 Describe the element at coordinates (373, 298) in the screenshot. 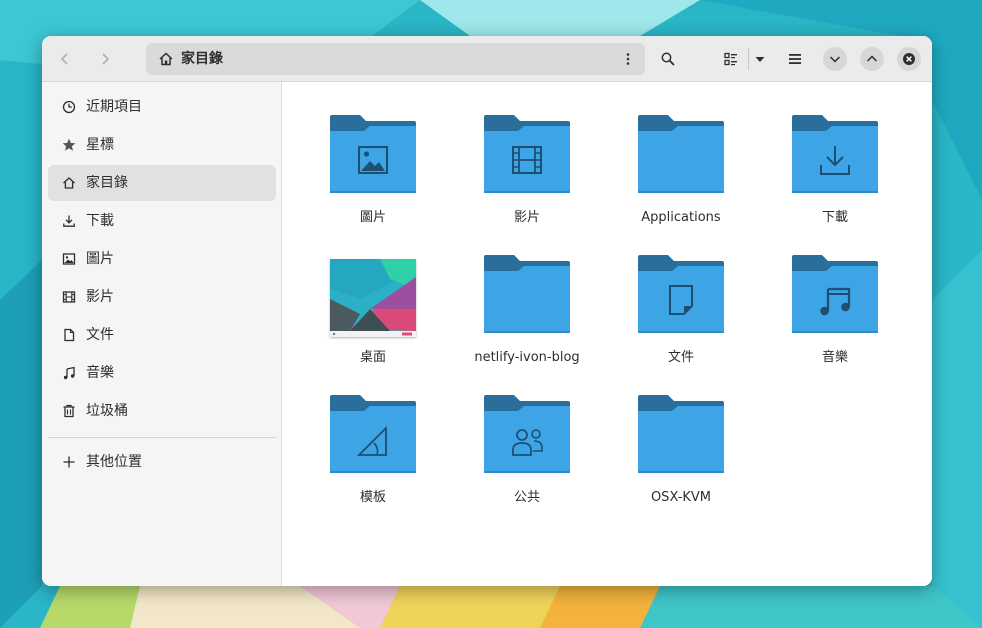

I see `desktop-thumbnail` at that location.